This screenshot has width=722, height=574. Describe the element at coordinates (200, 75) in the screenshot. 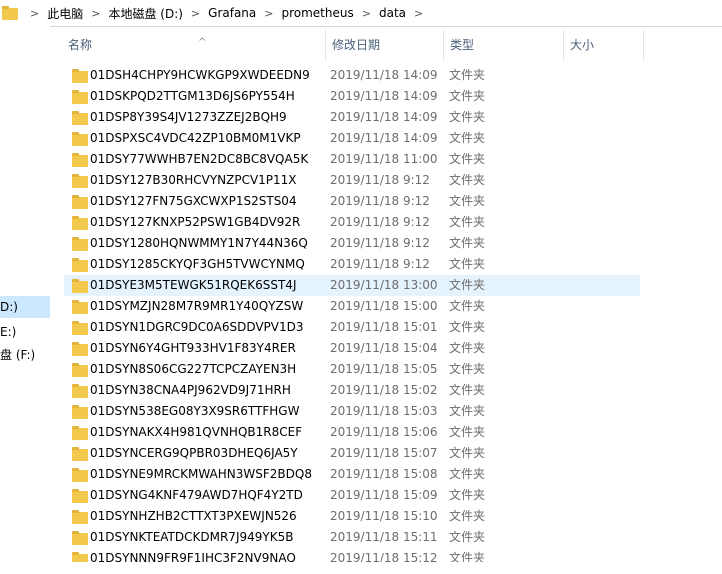

I see `file-name: 01DSH4CHPY9HCWKGP9XWDEEDN9` at that location.